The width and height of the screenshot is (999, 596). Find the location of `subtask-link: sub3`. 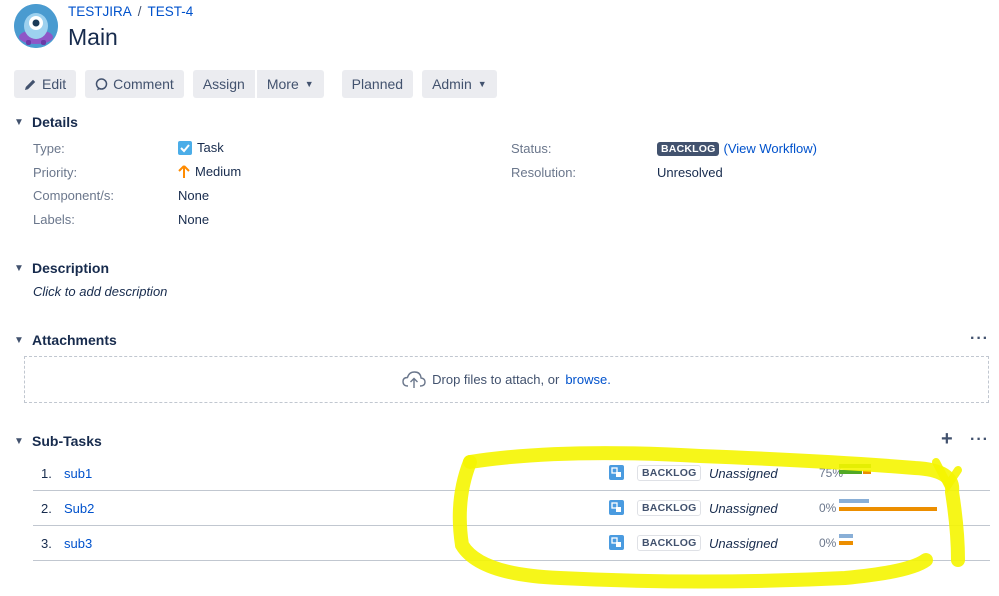

subtask-link: sub3 is located at coordinates (78, 543).